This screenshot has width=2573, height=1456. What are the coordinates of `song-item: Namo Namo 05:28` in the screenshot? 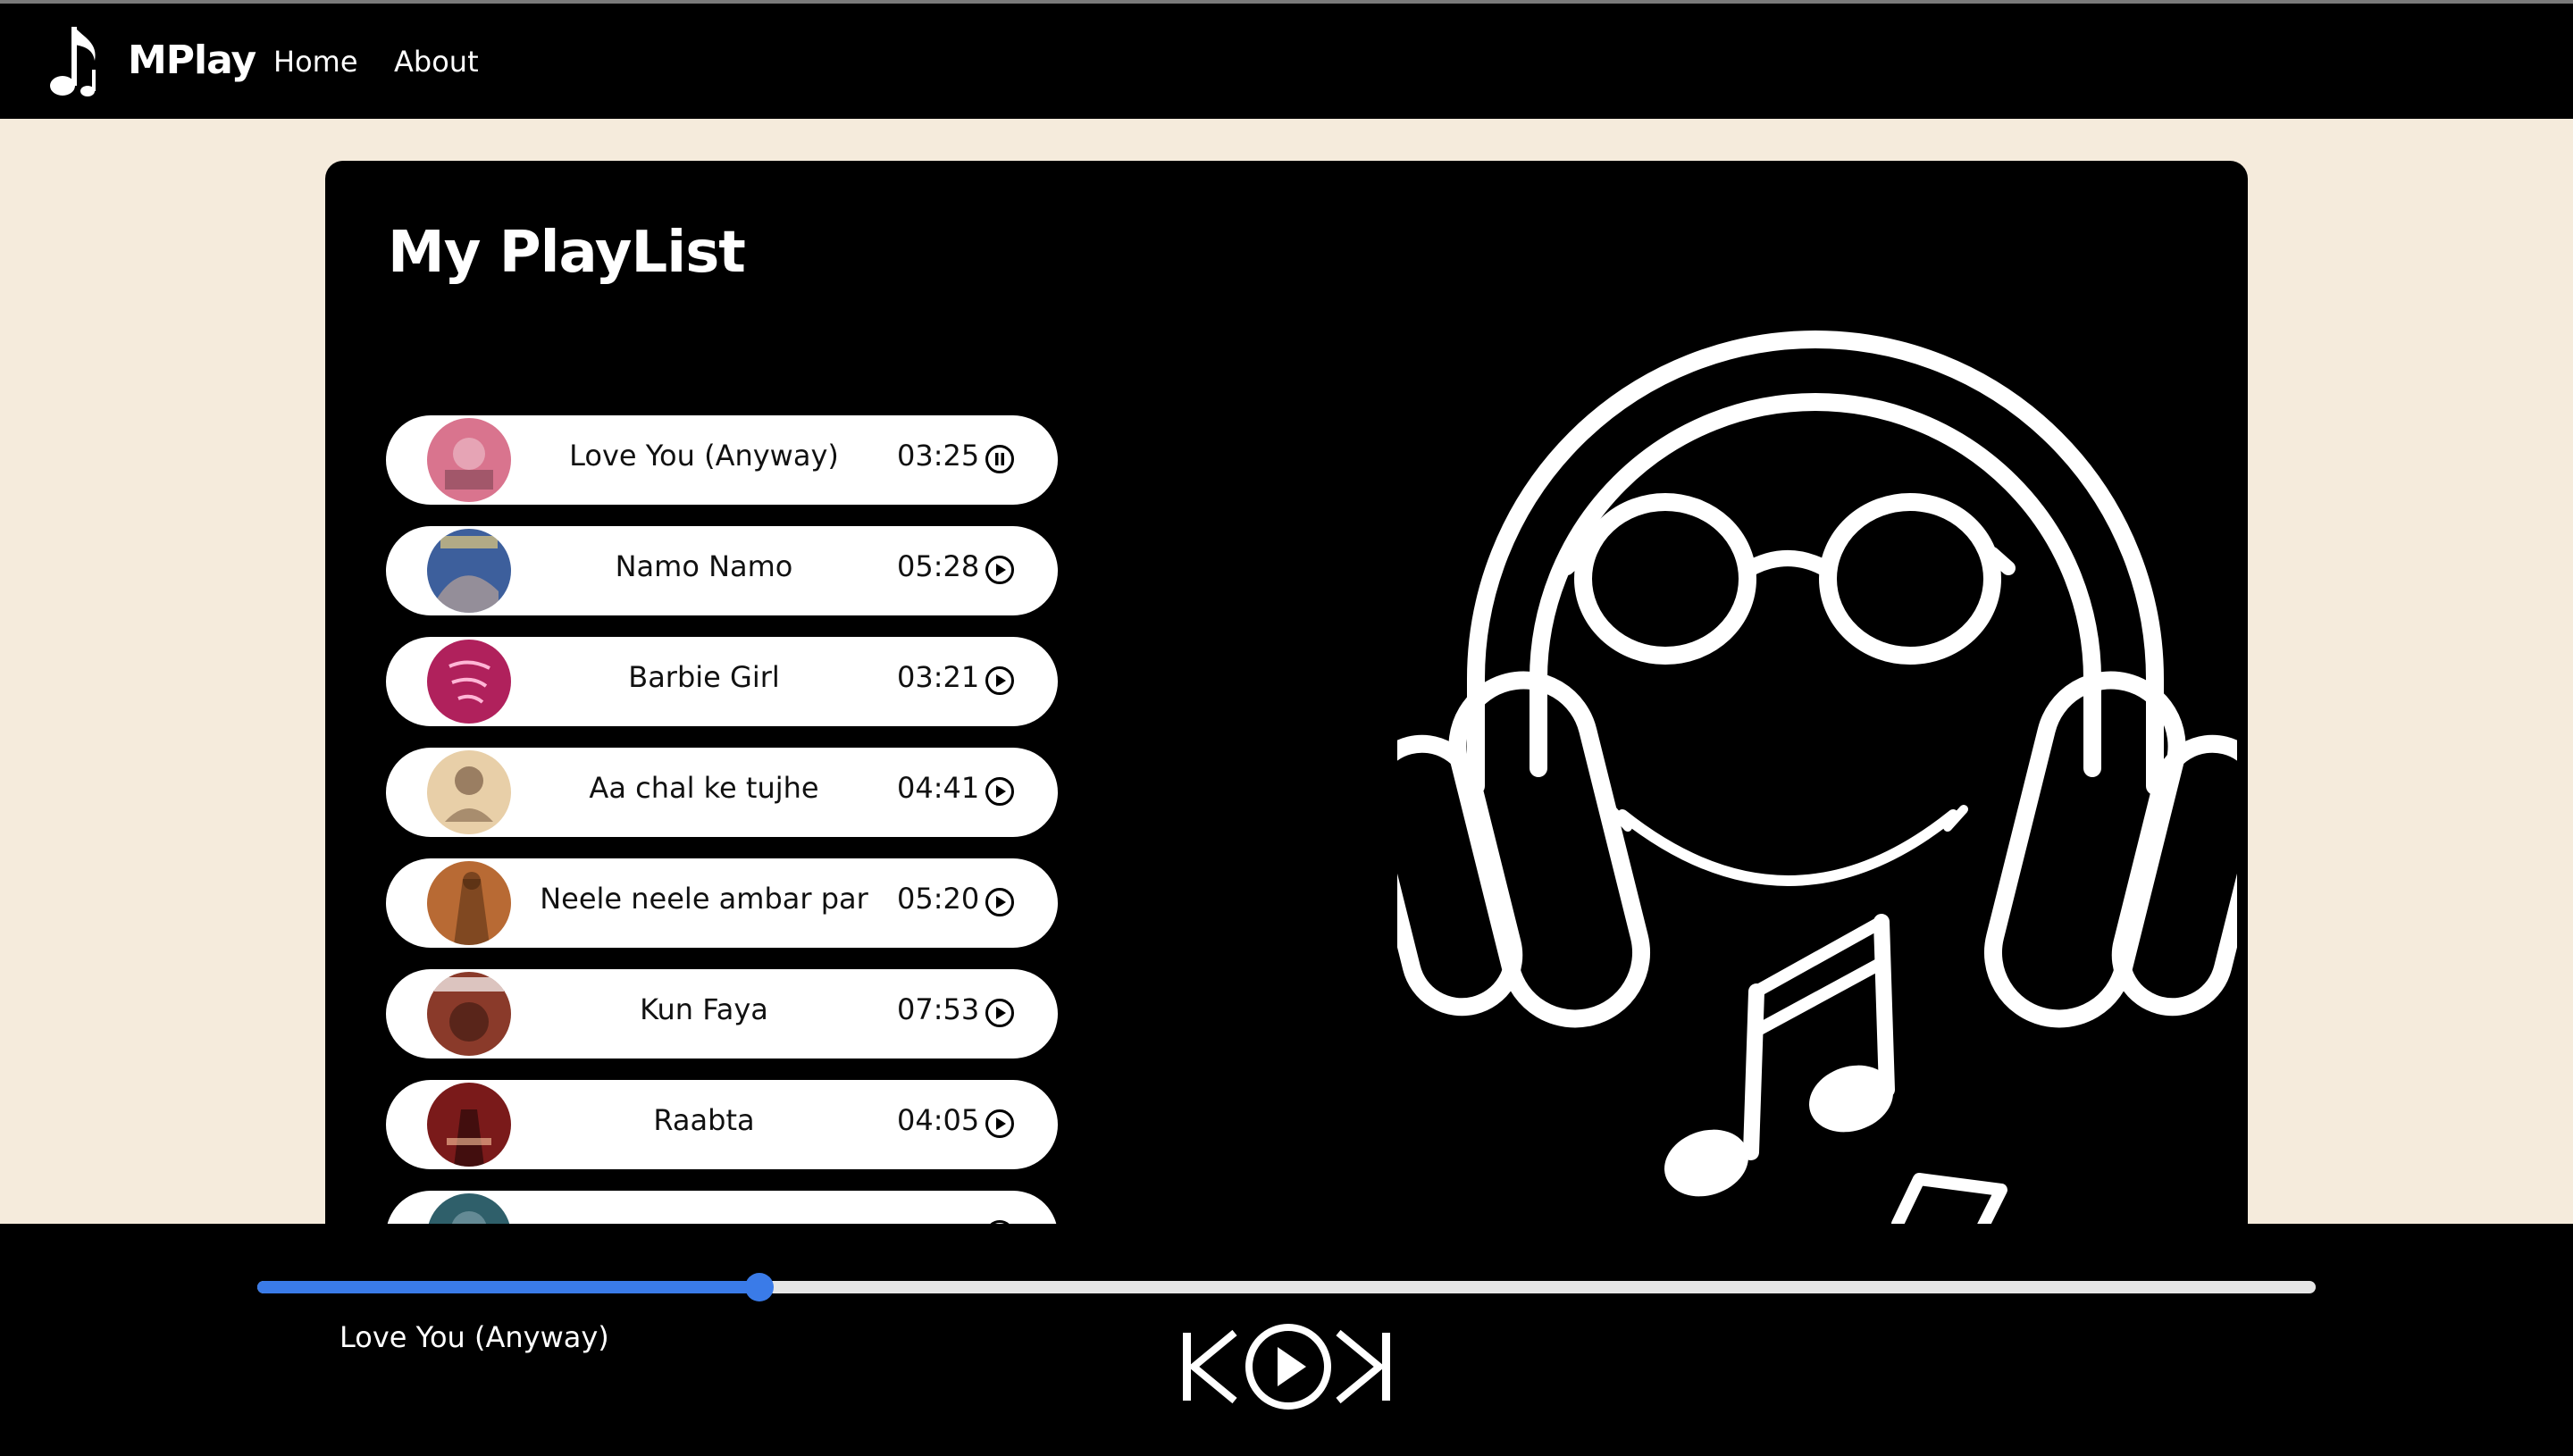 It's located at (722, 570).